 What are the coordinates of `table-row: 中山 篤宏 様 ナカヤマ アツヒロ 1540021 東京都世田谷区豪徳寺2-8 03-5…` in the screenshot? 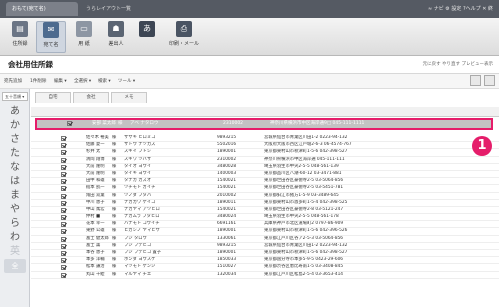 It's located at (265, 210).